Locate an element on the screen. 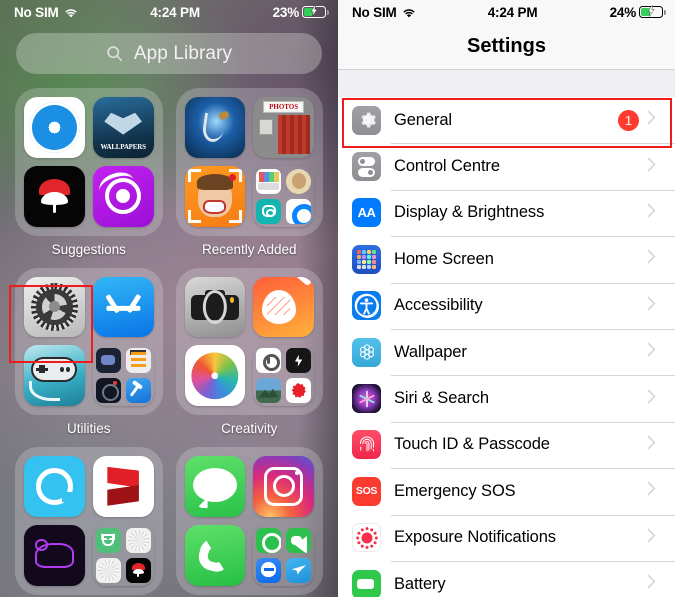 This screenshot has width=675, height=597. folder-cell-social-left is located at coordinates (89, 521).